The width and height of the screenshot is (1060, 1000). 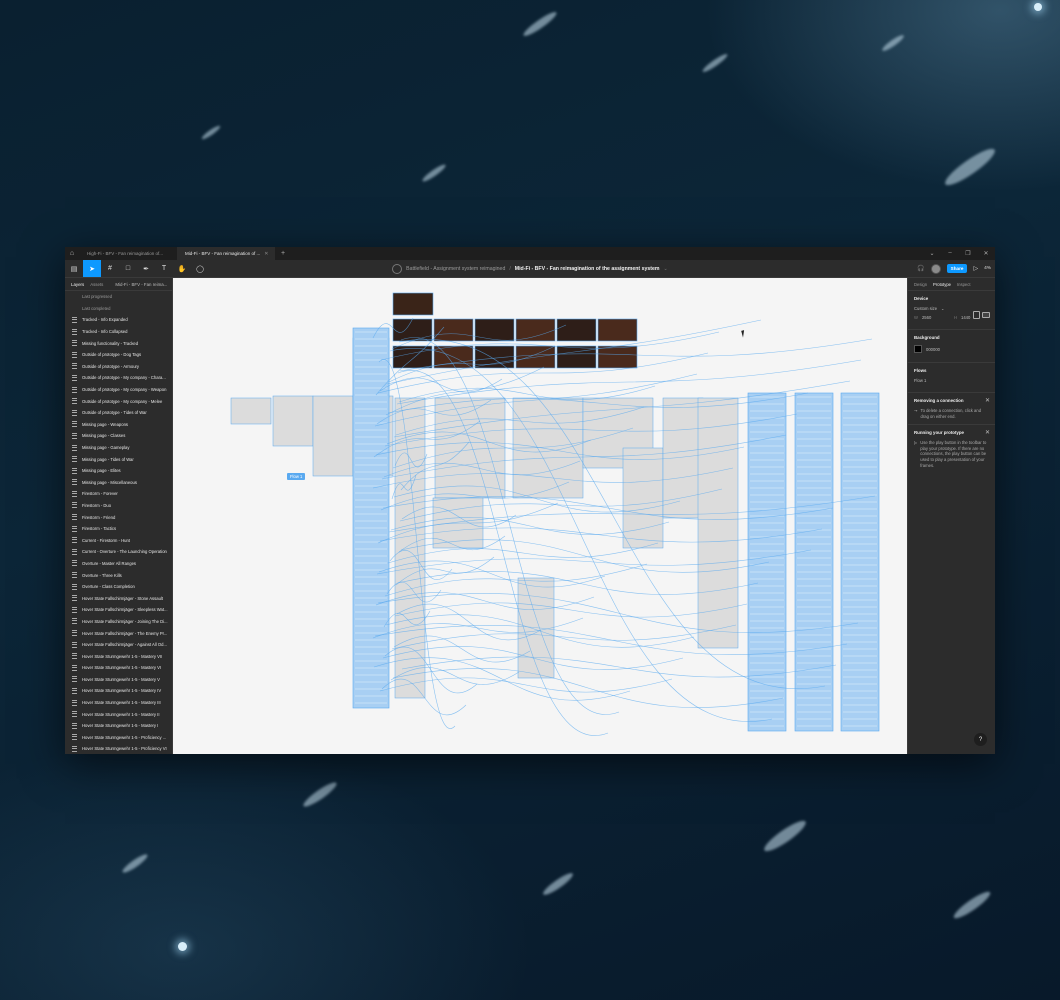 What do you see at coordinates (111, 366) in the screenshot?
I see `layer-label: Outside of prototype - Armoury` at bounding box center [111, 366].